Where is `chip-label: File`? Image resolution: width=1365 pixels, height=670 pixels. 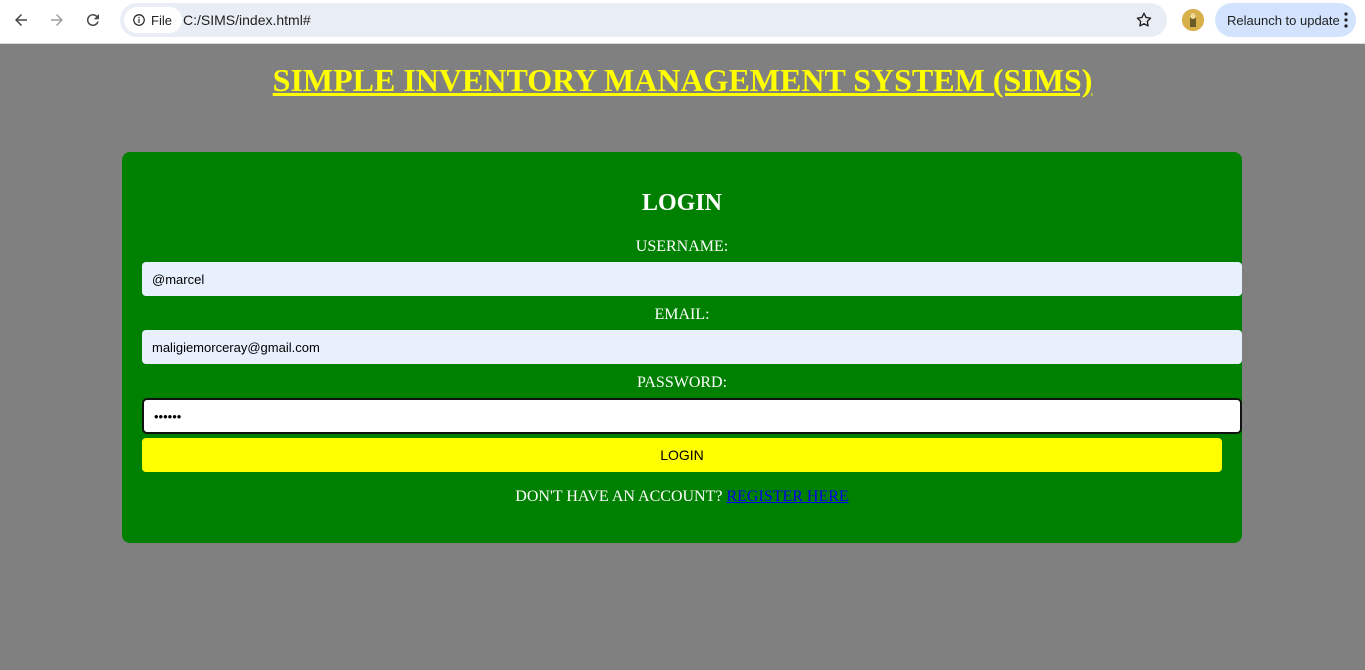
chip-label: File is located at coordinates (161, 20).